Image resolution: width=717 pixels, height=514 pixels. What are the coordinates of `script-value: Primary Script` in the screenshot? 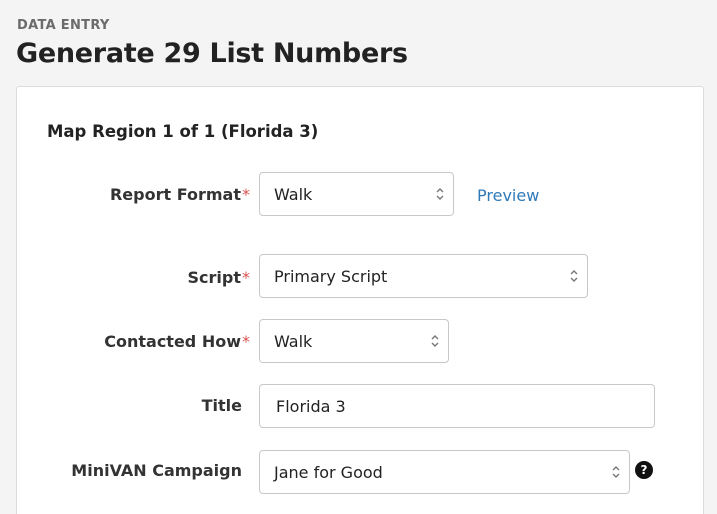 It's located at (331, 276).